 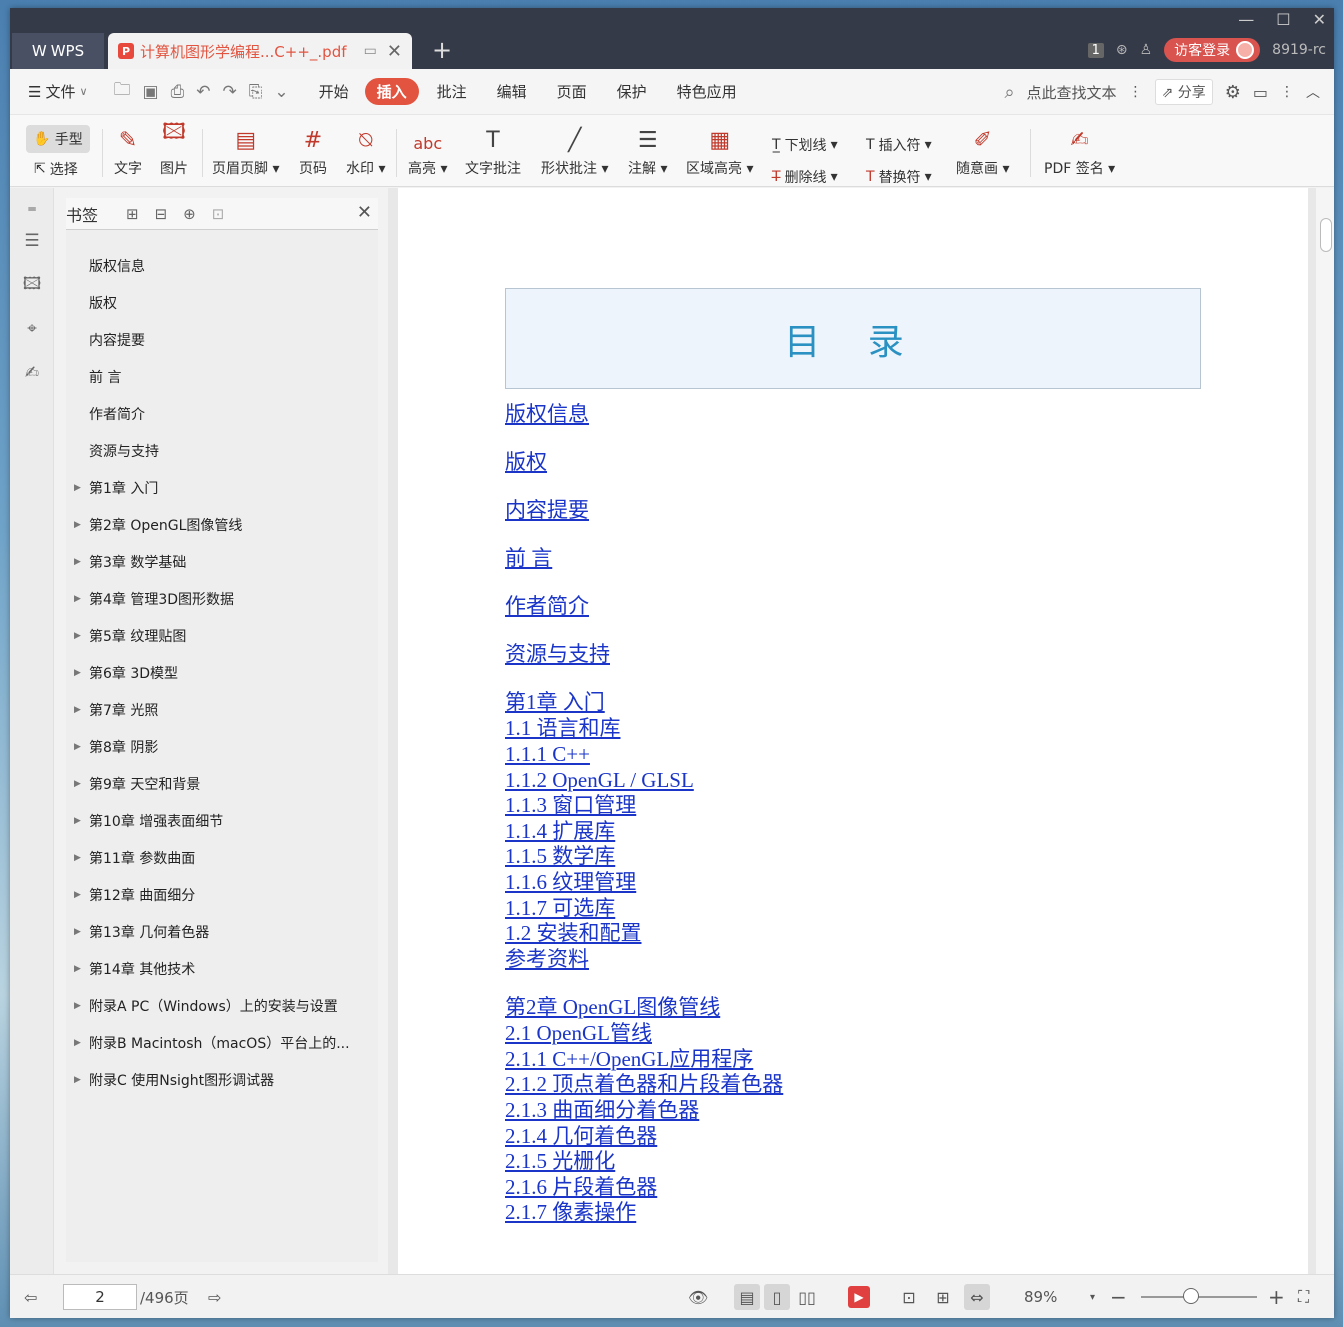 What do you see at coordinates (581, 1187) in the screenshot?
I see `toc-link: 2.1.6 片段着色器` at bounding box center [581, 1187].